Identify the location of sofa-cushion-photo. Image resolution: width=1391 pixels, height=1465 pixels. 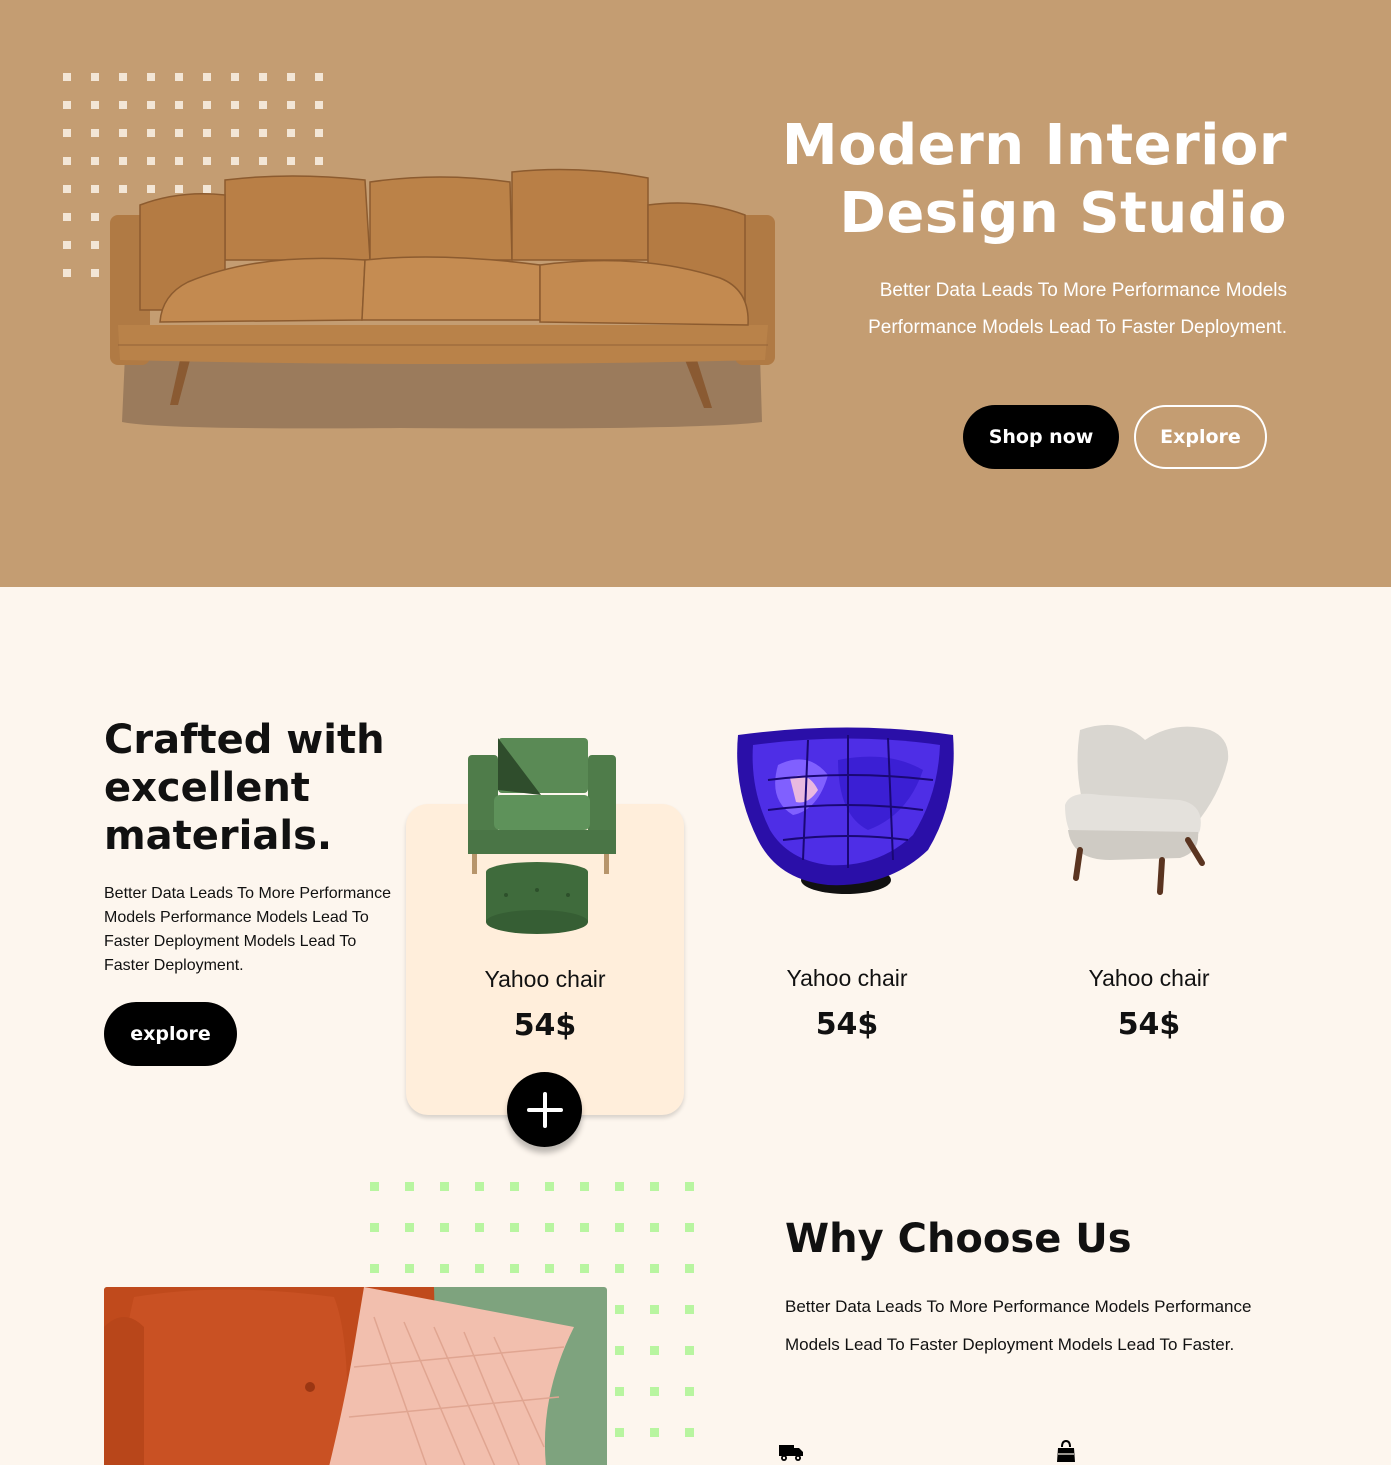
(355, 1376).